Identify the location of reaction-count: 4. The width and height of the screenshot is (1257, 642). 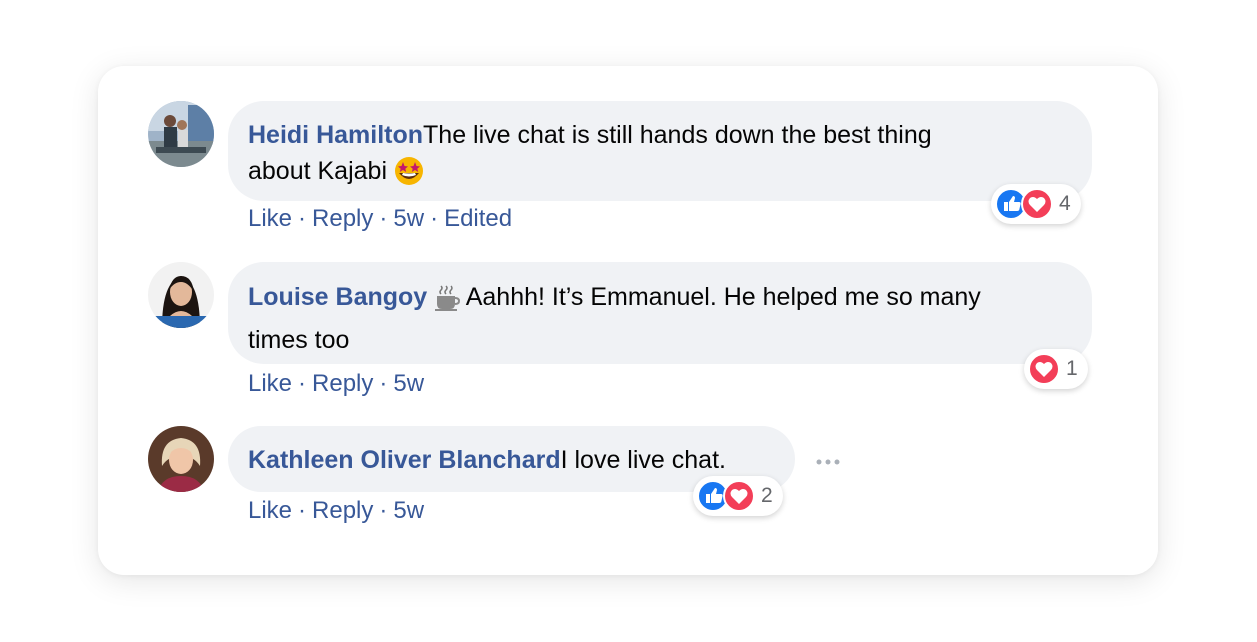
(1065, 203).